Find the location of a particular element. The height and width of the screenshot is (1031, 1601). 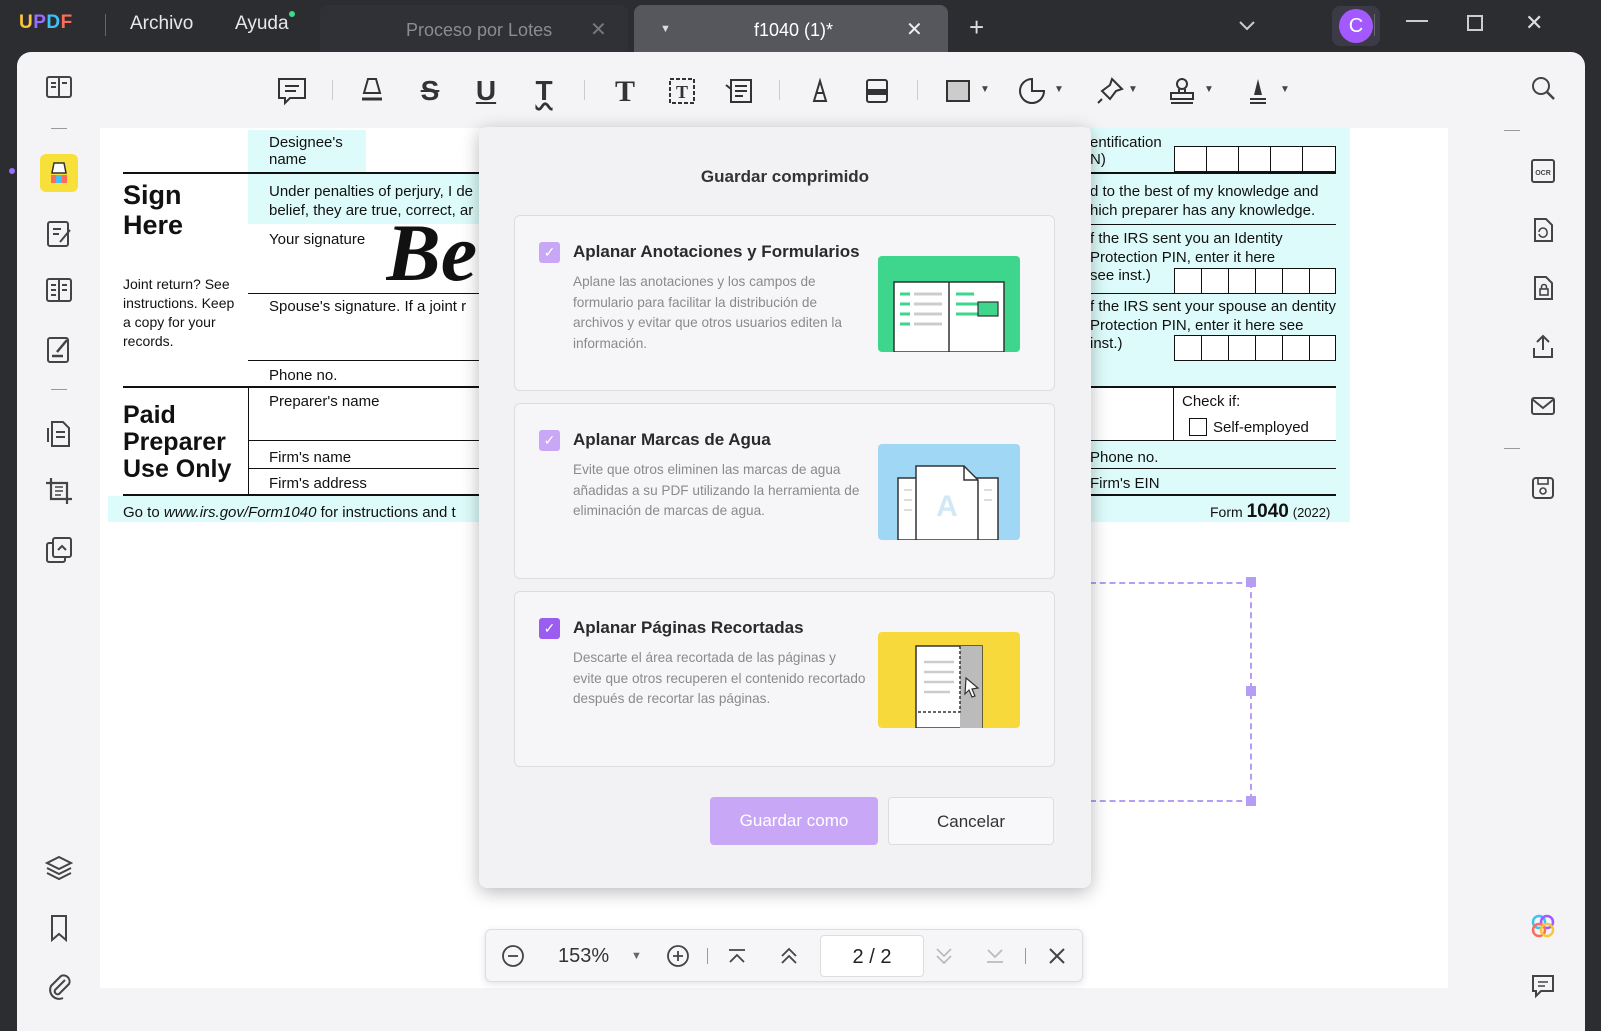

flatten-watermarks-checkbox: ✓ is located at coordinates (549, 440).